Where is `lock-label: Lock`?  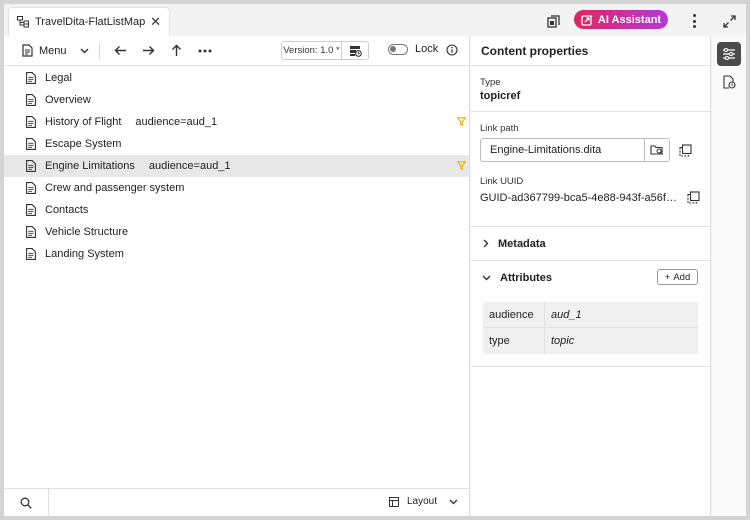 lock-label: Lock is located at coordinates (427, 49).